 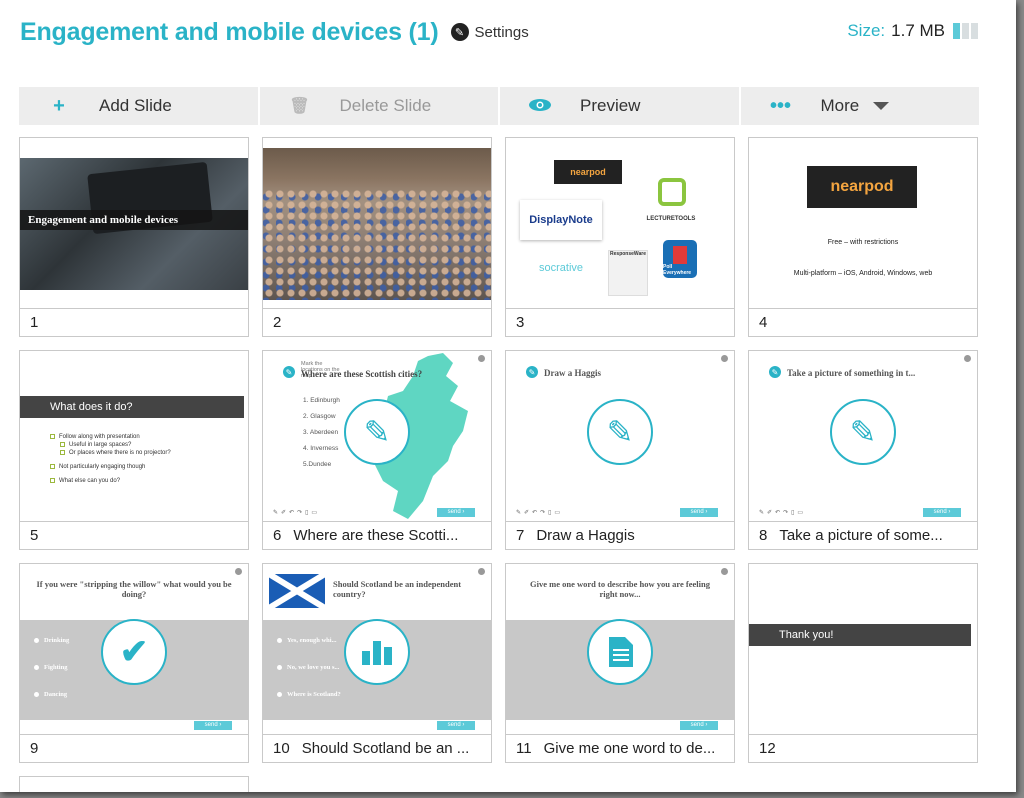 I want to click on slide-text-line: Free – with restrictions, so click(x=863, y=242).